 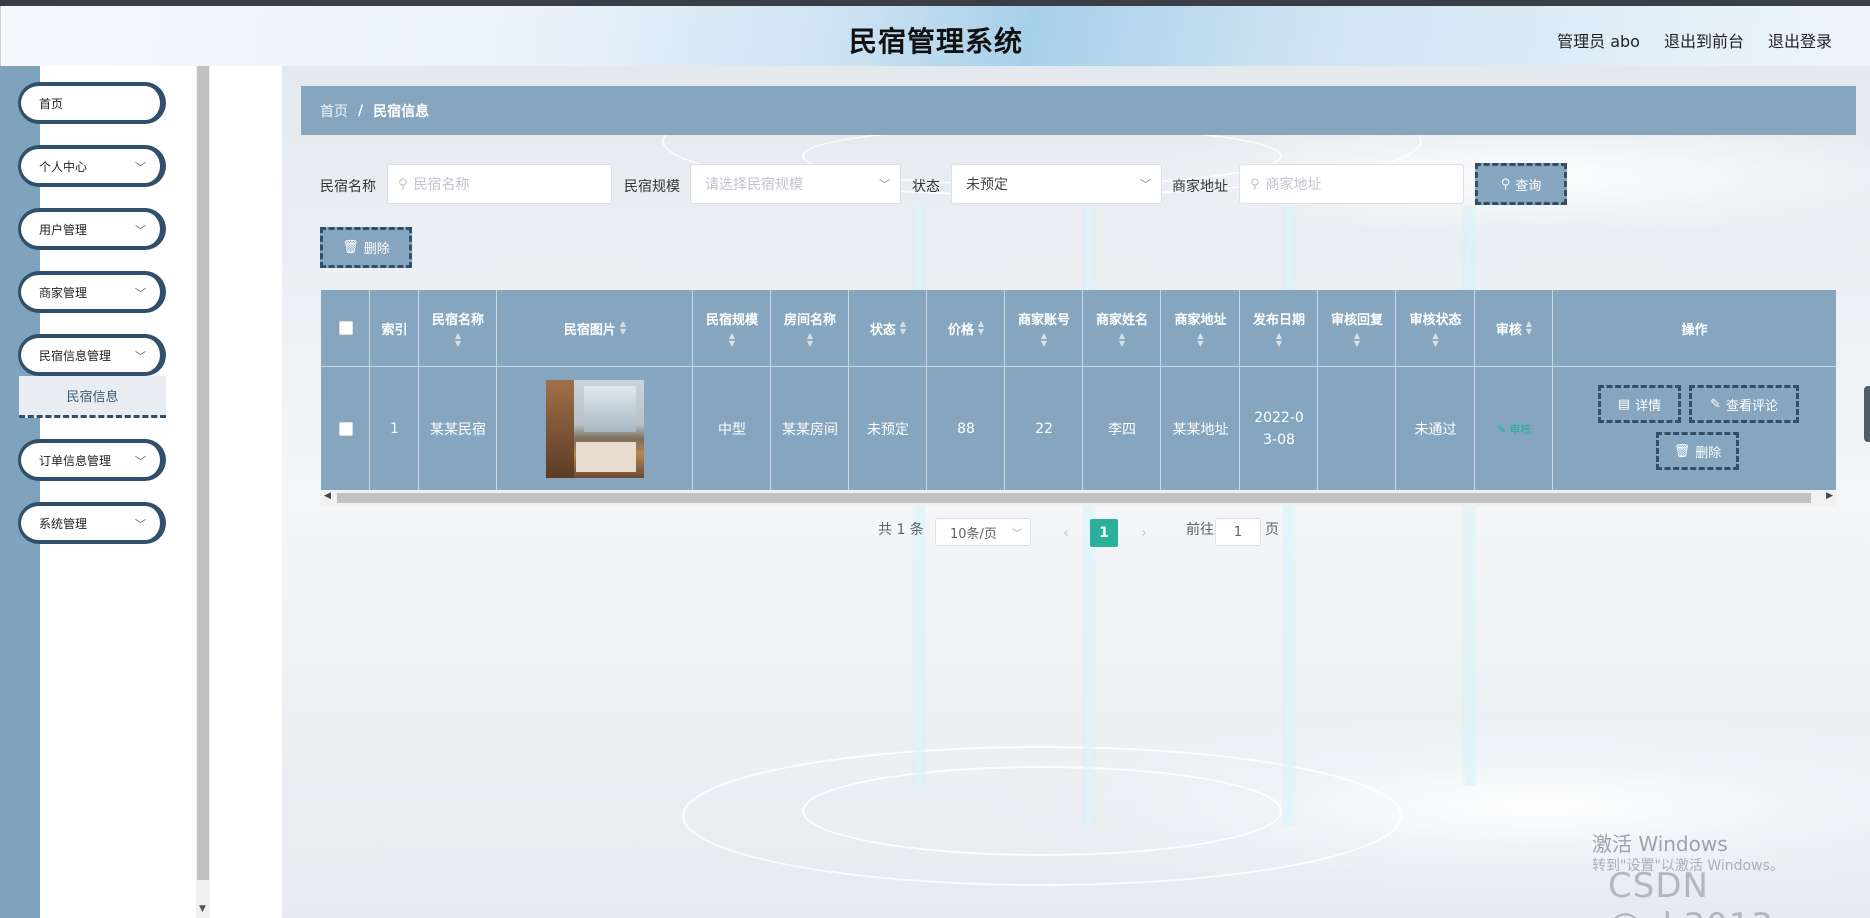 What do you see at coordinates (935, 36) in the screenshot?
I see `app-header: 民宿管理系统 管理员 abo 退出到前台 退出登录` at bounding box center [935, 36].